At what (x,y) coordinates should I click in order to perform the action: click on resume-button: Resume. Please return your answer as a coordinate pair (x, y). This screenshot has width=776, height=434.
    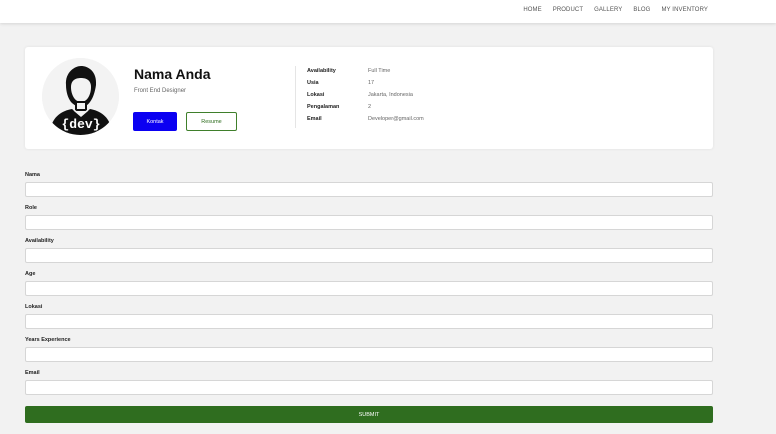
    Looking at the image, I should click on (211, 121).